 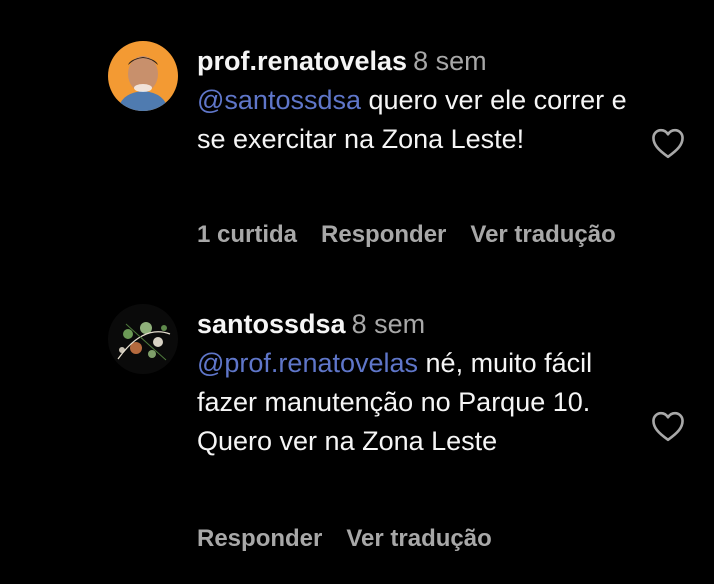 What do you see at coordinates (279, 100) in the screenshot?
I see `mention-link: @santossdsa` at bounding box center [279, 100].